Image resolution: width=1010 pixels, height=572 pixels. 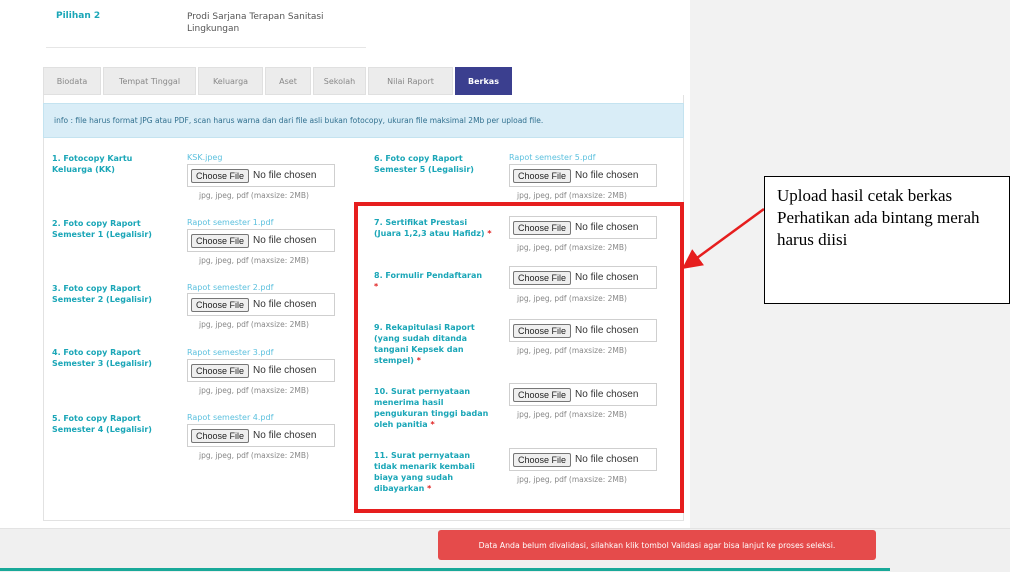 I want to click on file-input-raport-5: Choose File No file chosen, so click(x=583, y=175).